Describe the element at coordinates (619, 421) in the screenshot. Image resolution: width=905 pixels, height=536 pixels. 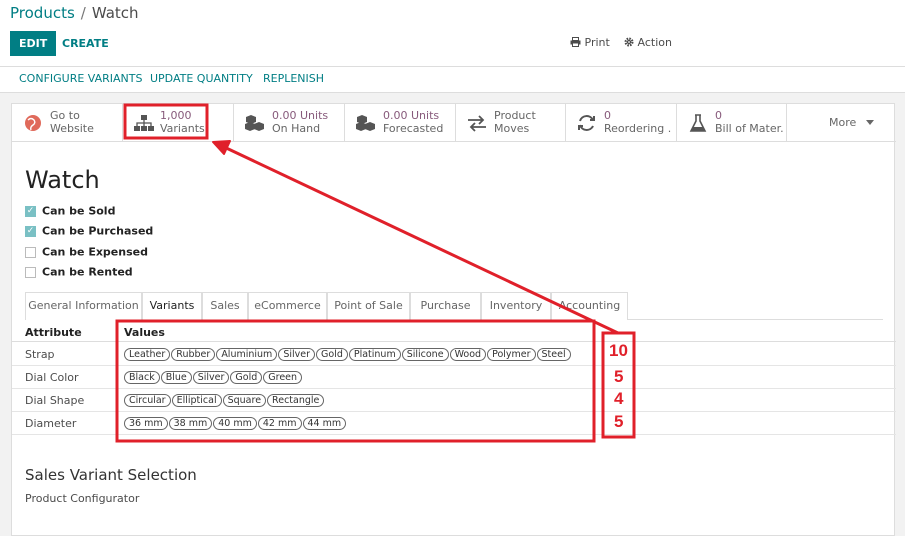
I see `diameter-count-label: 5` at that location.